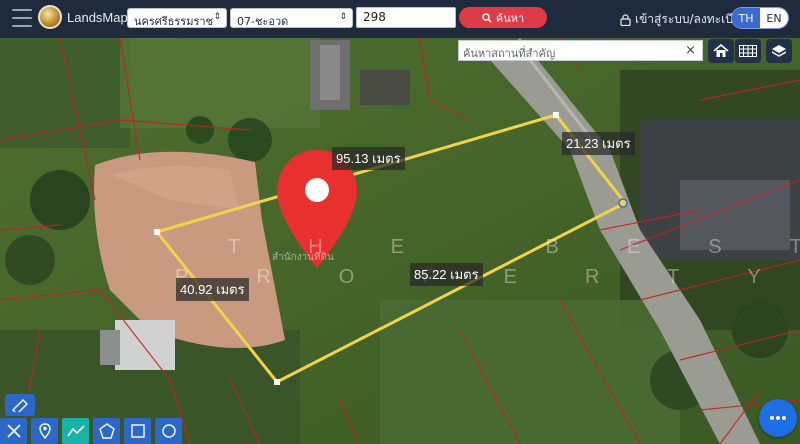 The height and width of the screenshot is (444, 800). Describe the element at coordinates (598, 143) in the screenshot. I see `measure-right: 21.23 เมตร` at that location.